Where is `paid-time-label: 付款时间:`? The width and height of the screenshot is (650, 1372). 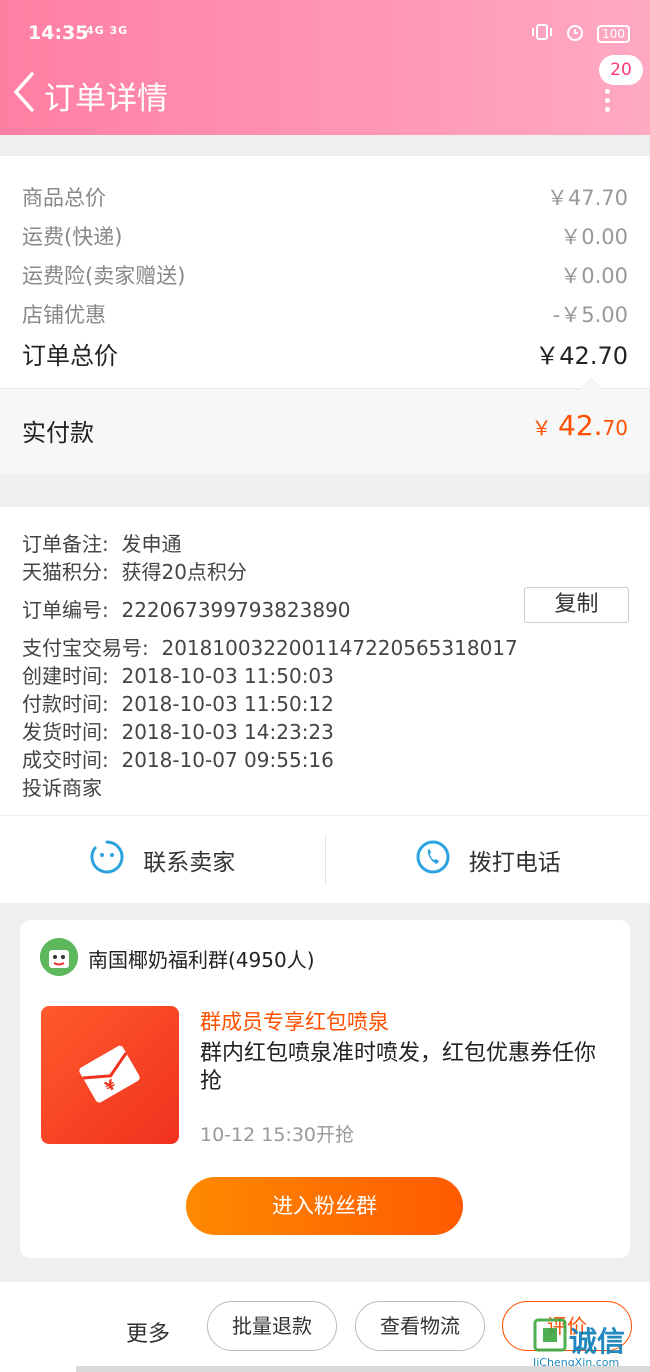
paid-time-label: 付款时间: is located at coordinates (65, 704).